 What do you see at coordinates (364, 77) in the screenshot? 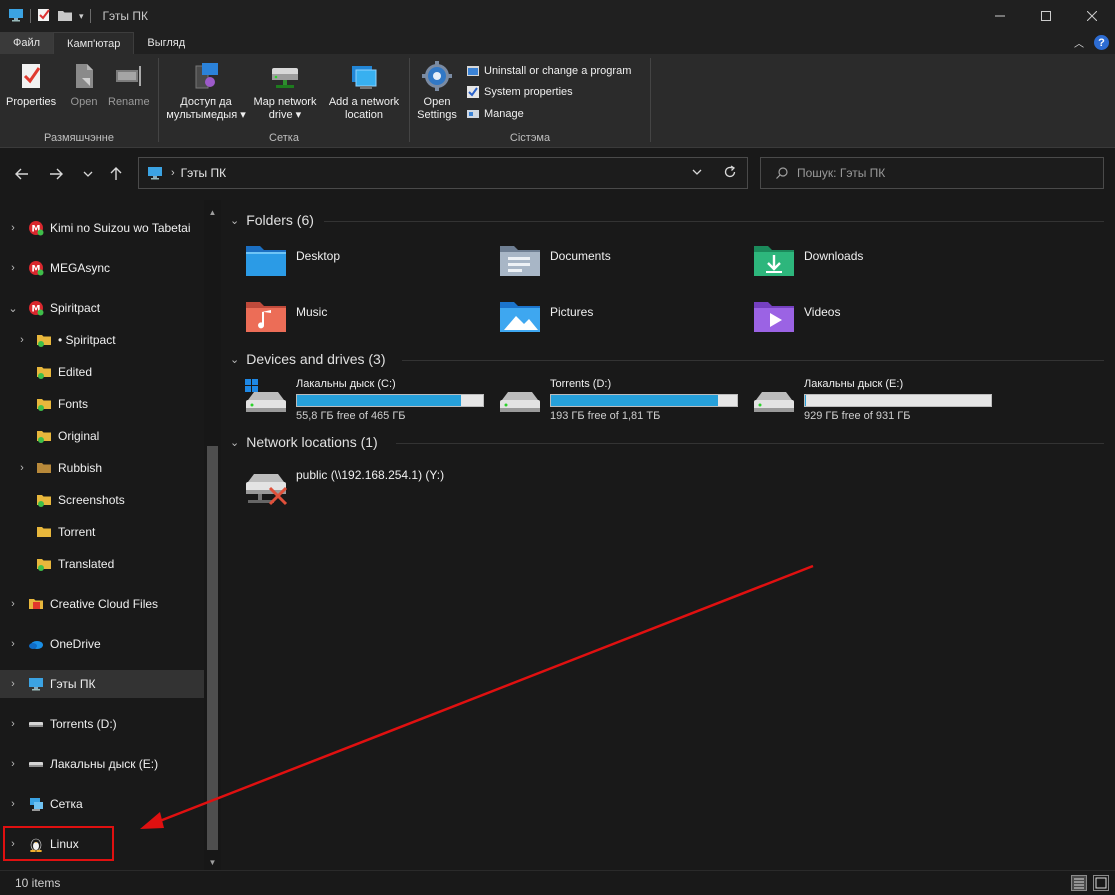
I see `network-location-icon` at bounding box center [364, 77].